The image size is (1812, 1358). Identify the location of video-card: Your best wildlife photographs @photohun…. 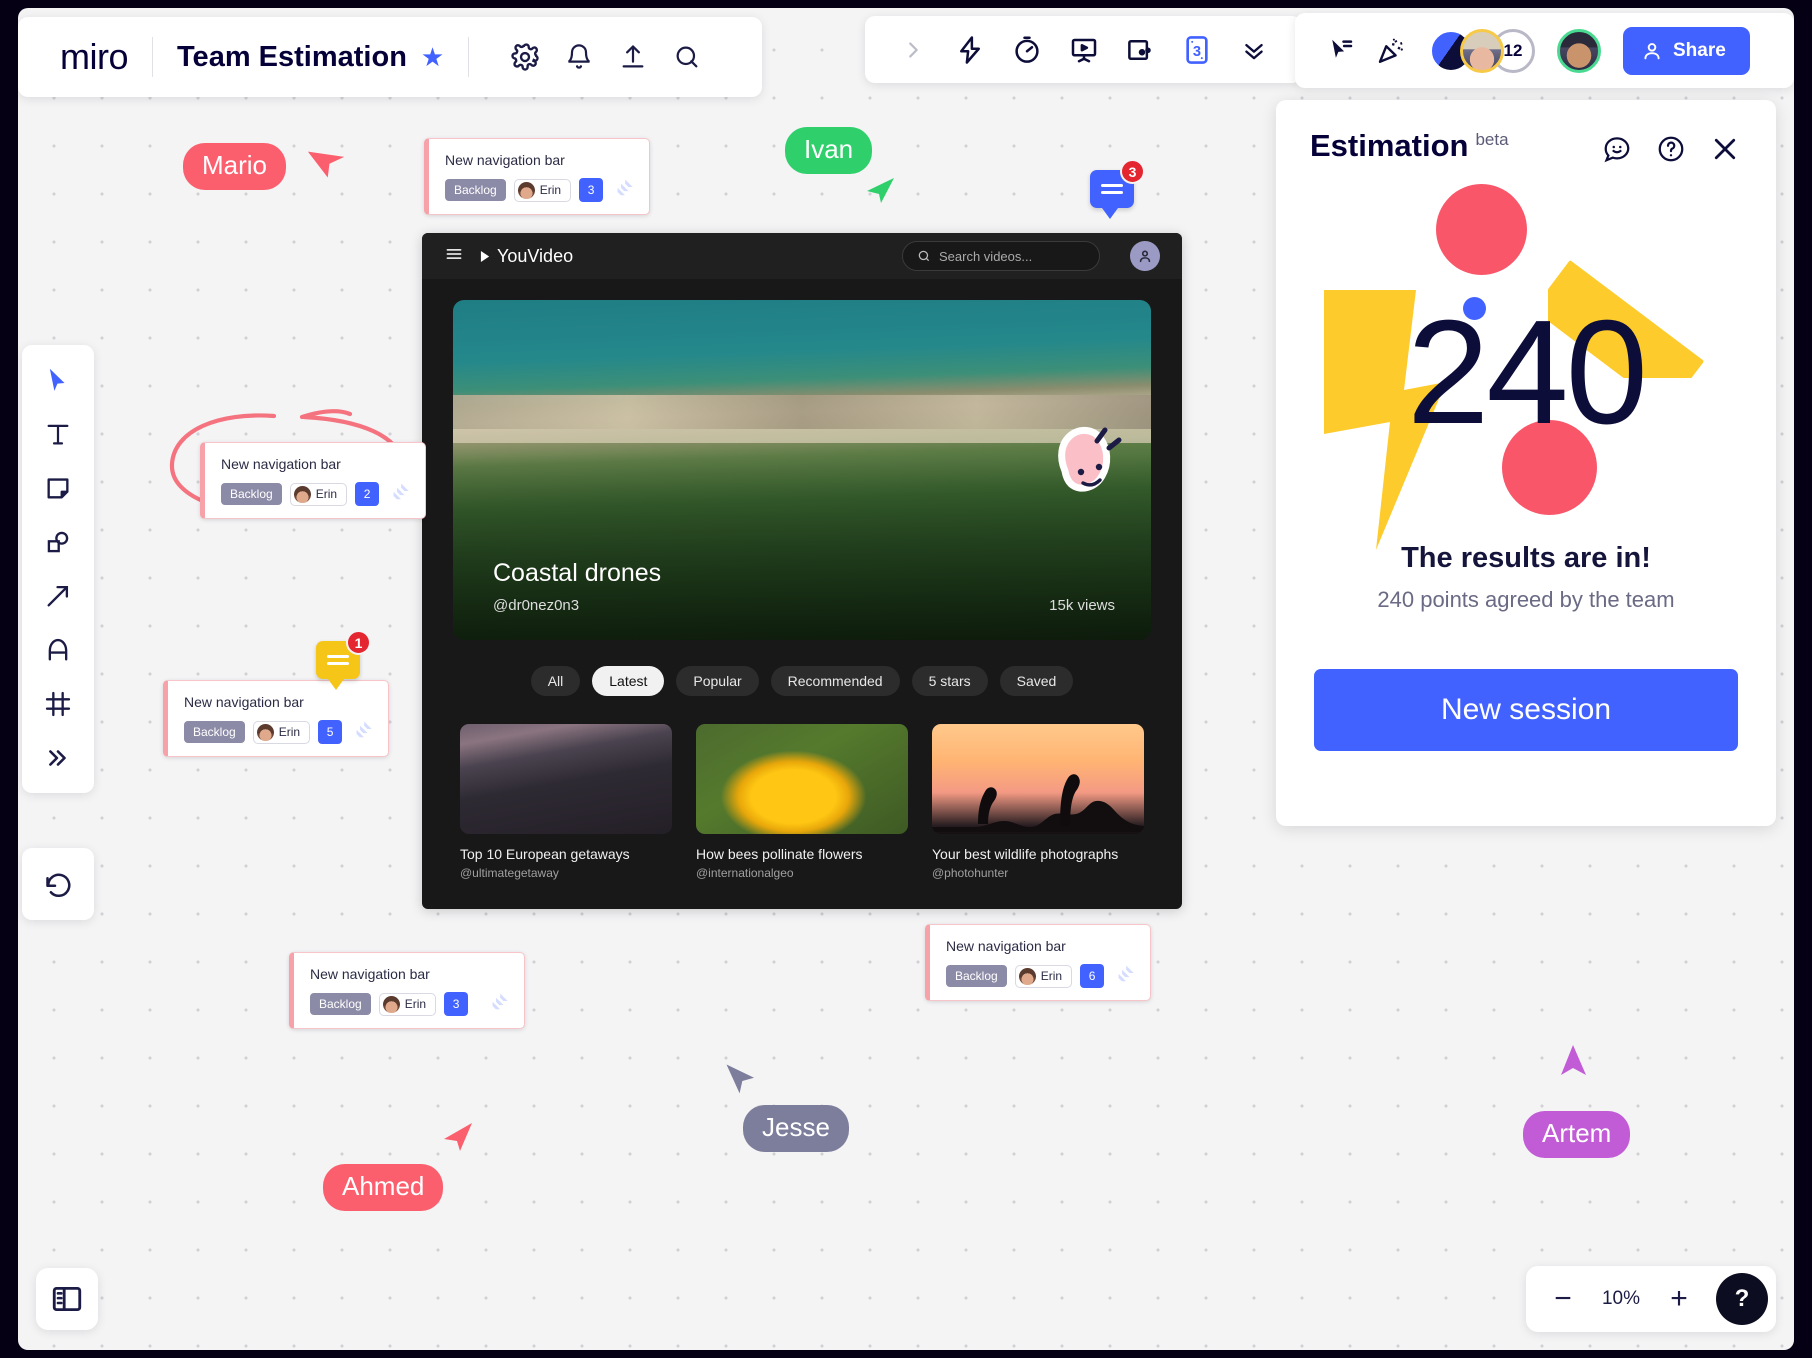
(1038, 802).